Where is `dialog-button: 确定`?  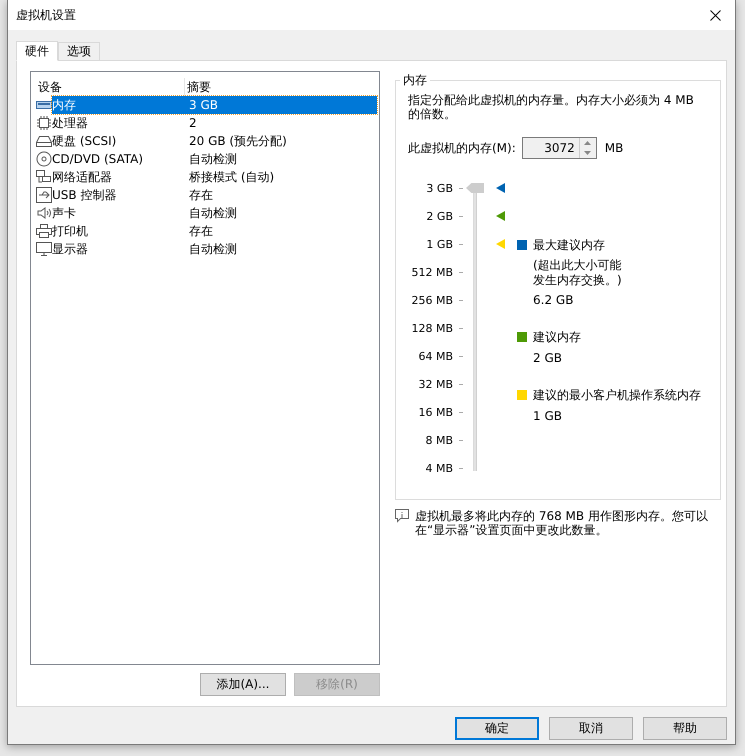 dialog-button: 确定 is located at coordinates (497, 728).